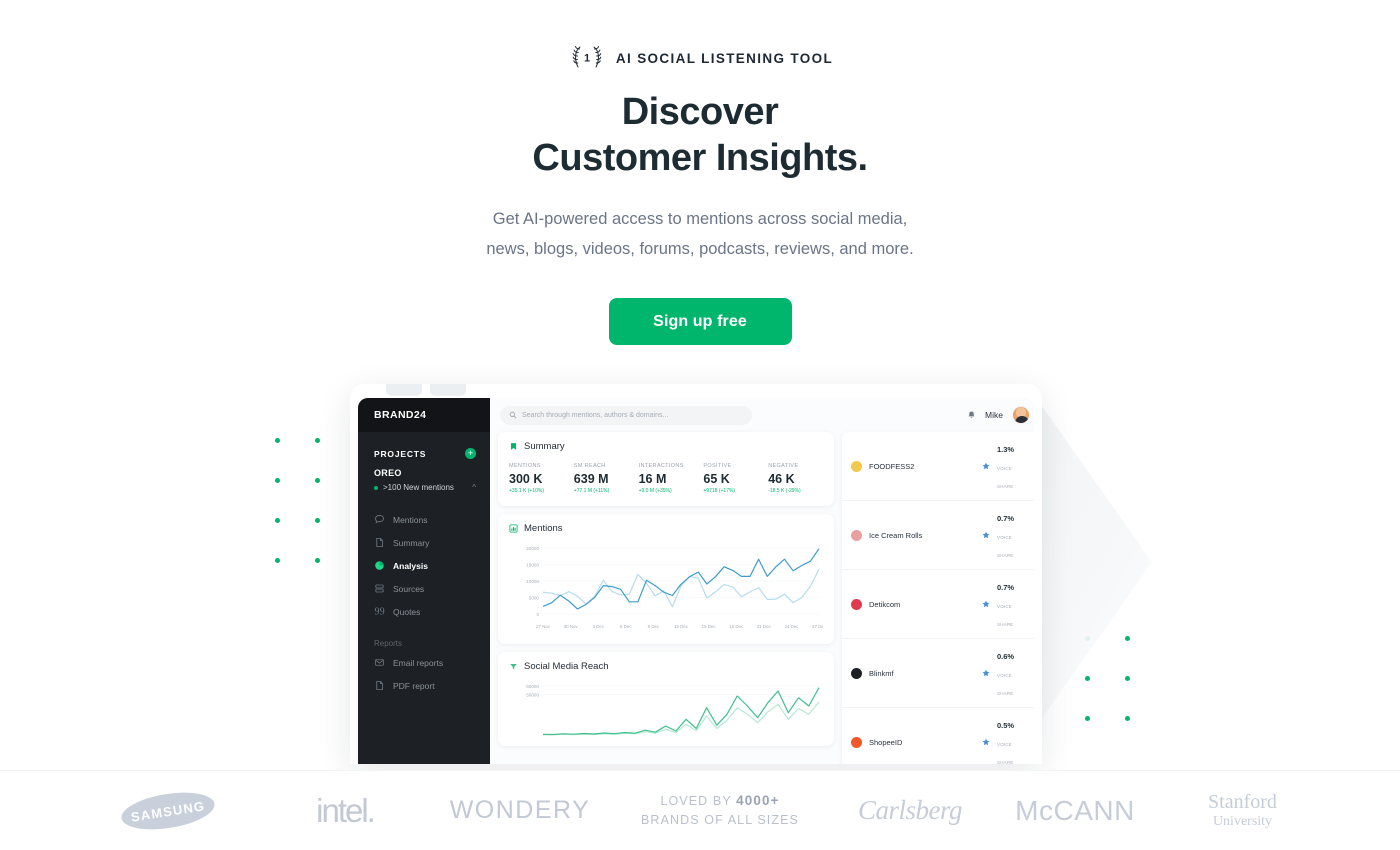 The image size is (1400, 850). What do you see at coordinates (716, 479) in the screenshot?
I see `stat-value: 65 K` at bounding box center [716, 479].